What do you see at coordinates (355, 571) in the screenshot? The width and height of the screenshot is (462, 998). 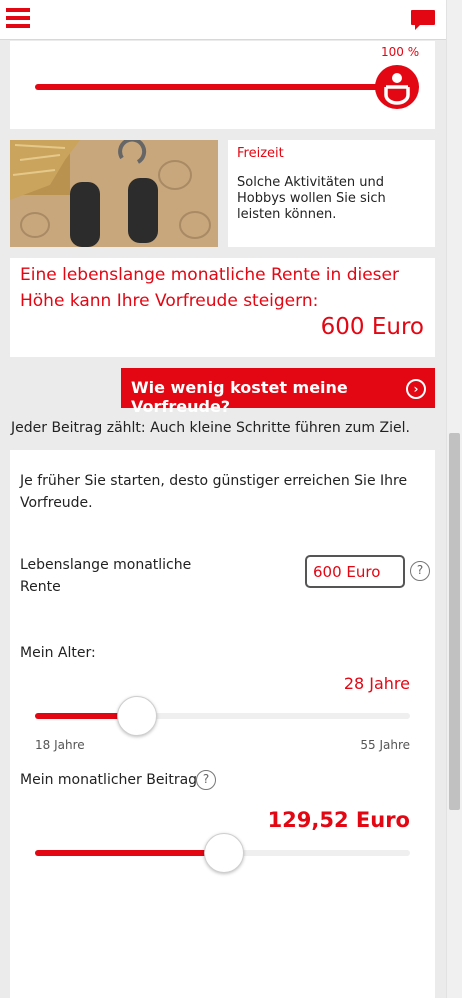 I see `rente-input` at bounding box center [355, 571].